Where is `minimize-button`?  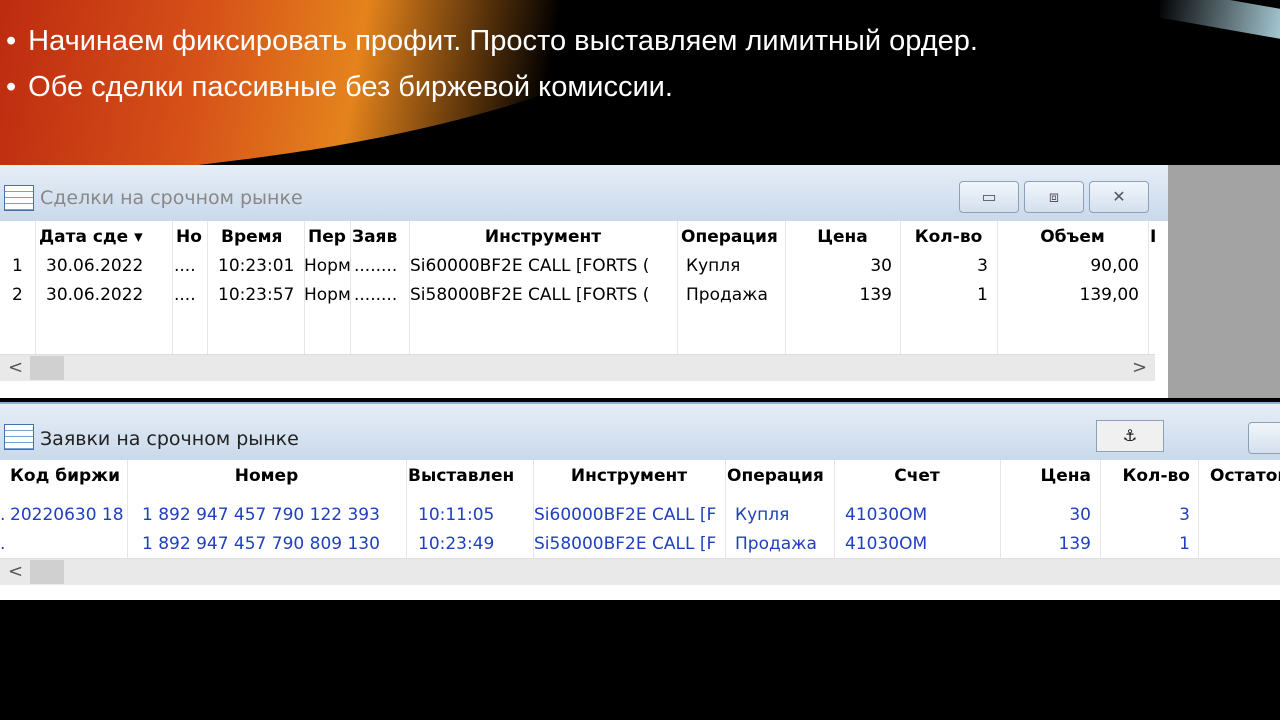 minimize-button is located at coordinates (1264, 438).